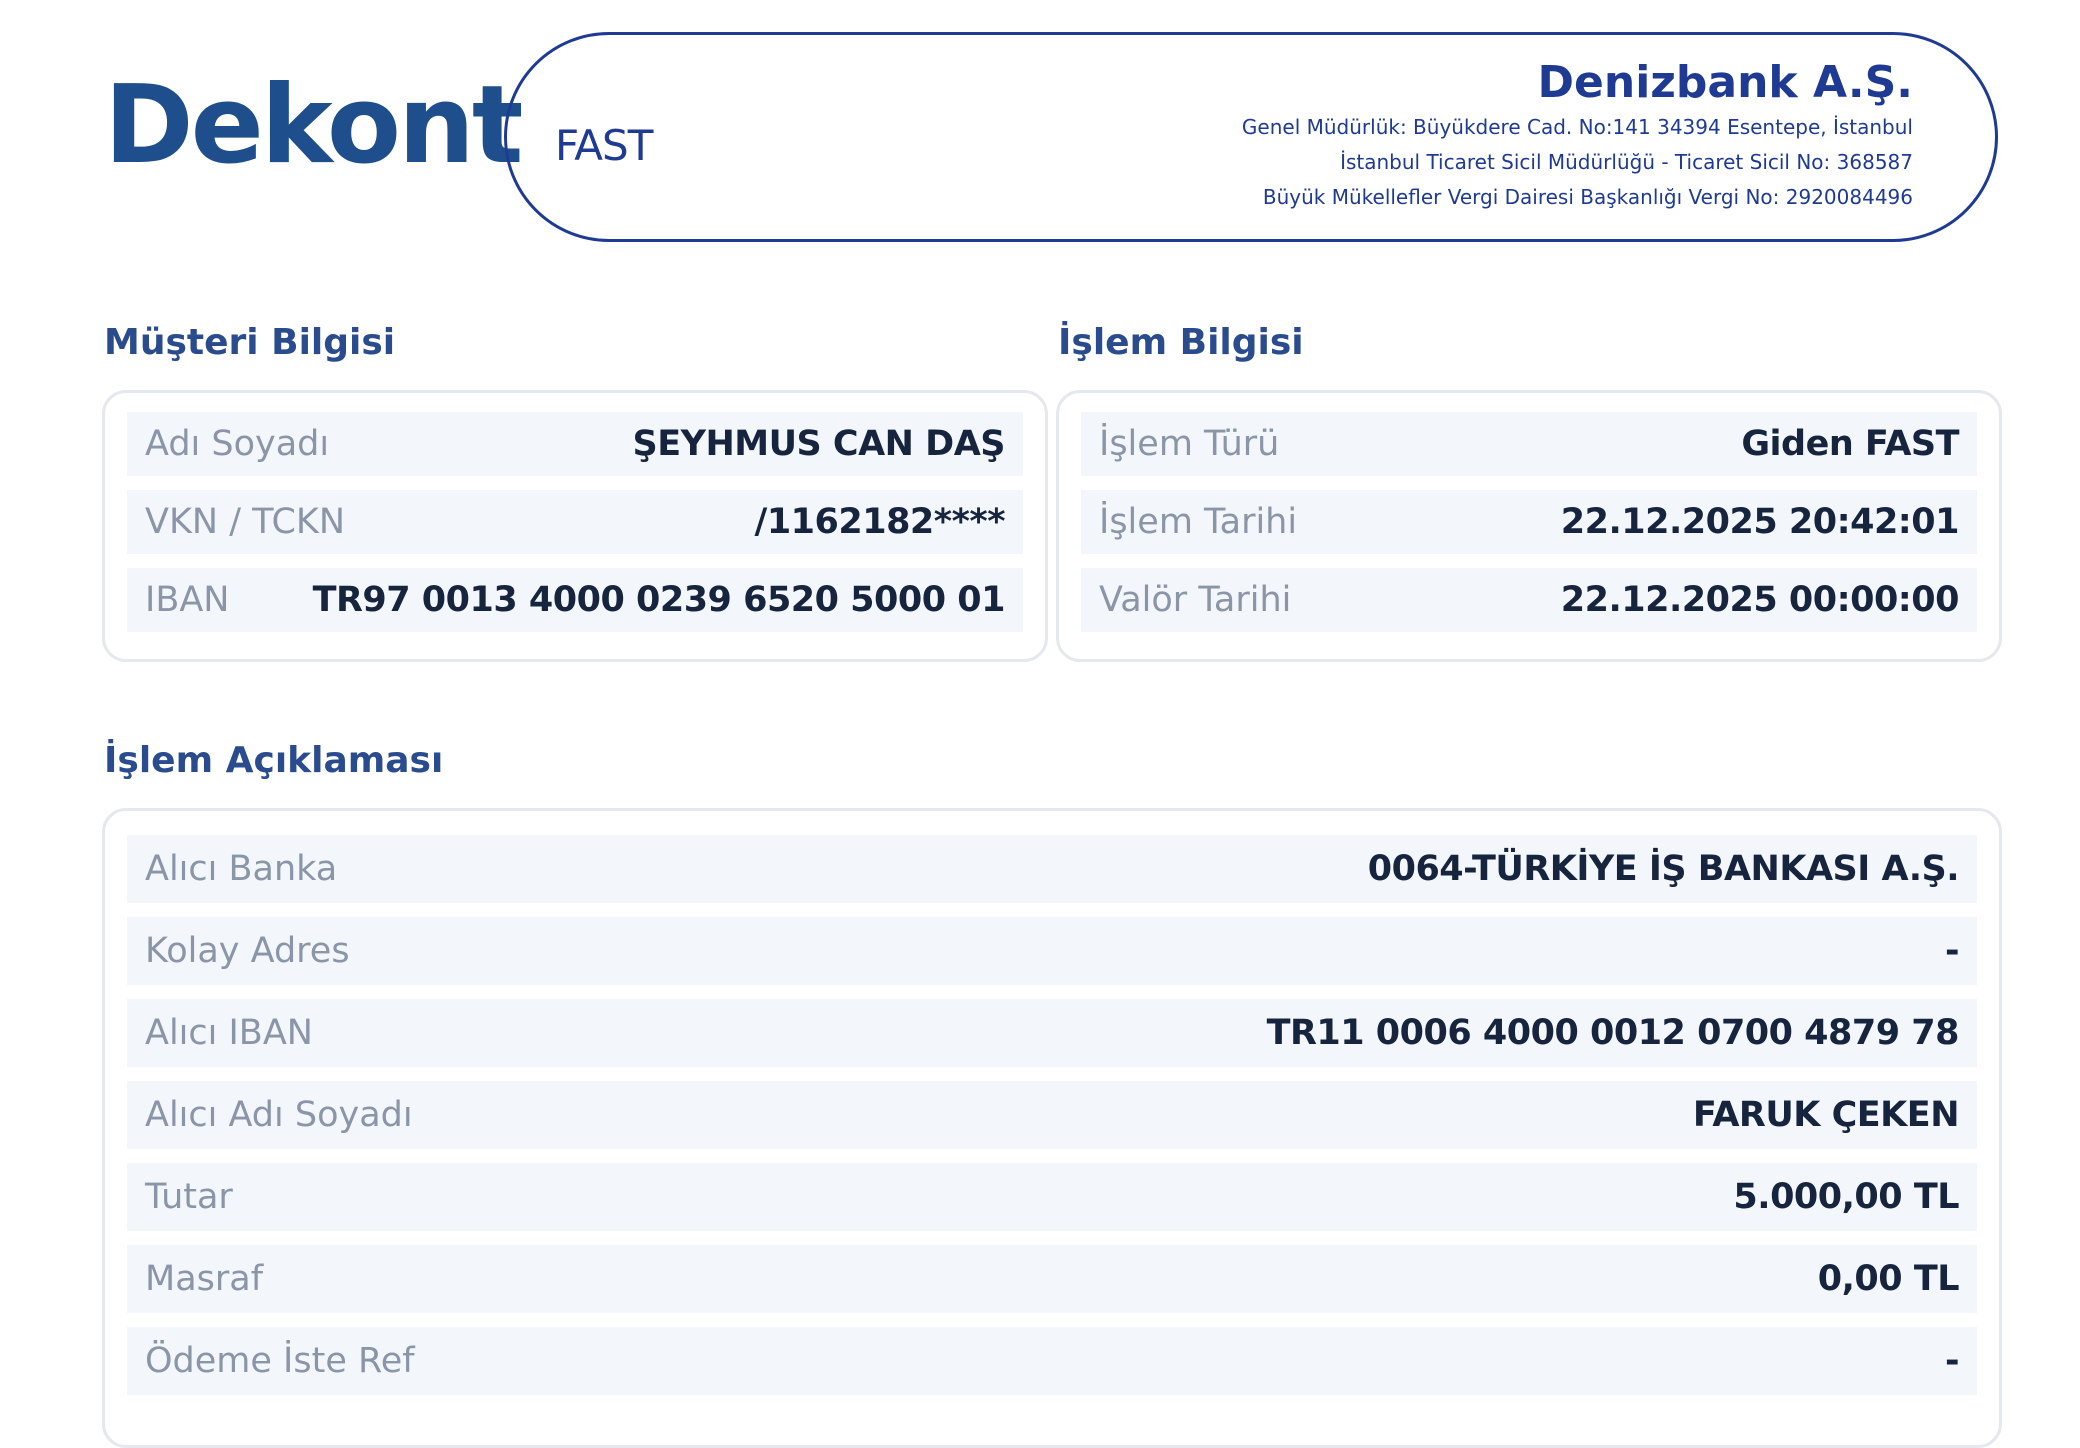 The width and height of the screenshot is (2080, 1448). Describe the element at coordinates (189, 1197) in the screenshot. I see `row-label: Tutar` at that location.